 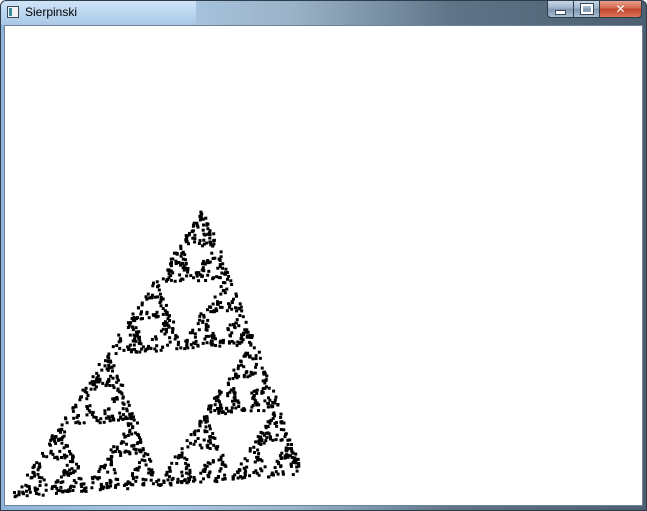 I want to click on maximize-button, so click(x=586, y=9).